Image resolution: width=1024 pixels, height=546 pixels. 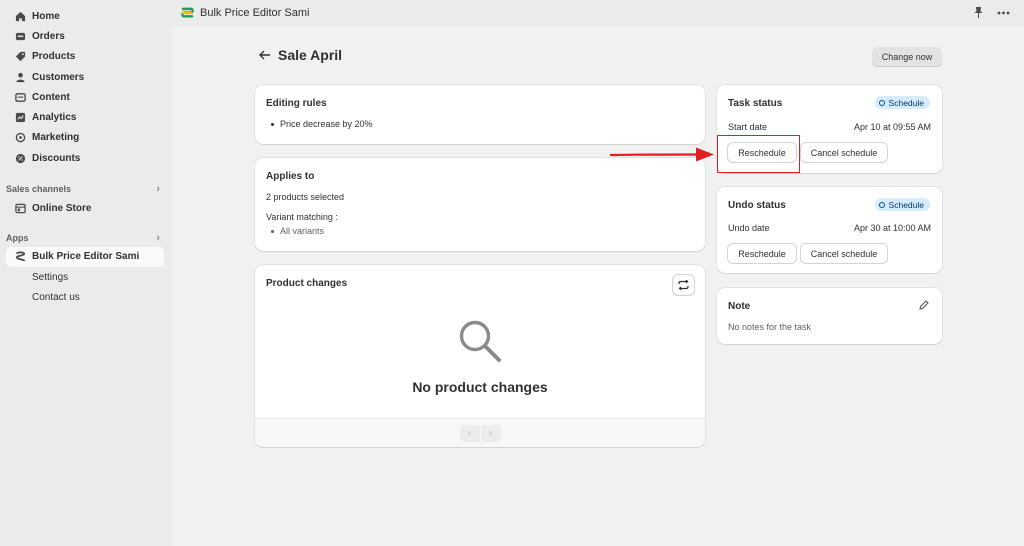 What do you see at coordinates (326, 124) in the screenshot?
I see `rule-text: Price decrease by 20%` at bounding box center [326, 124].